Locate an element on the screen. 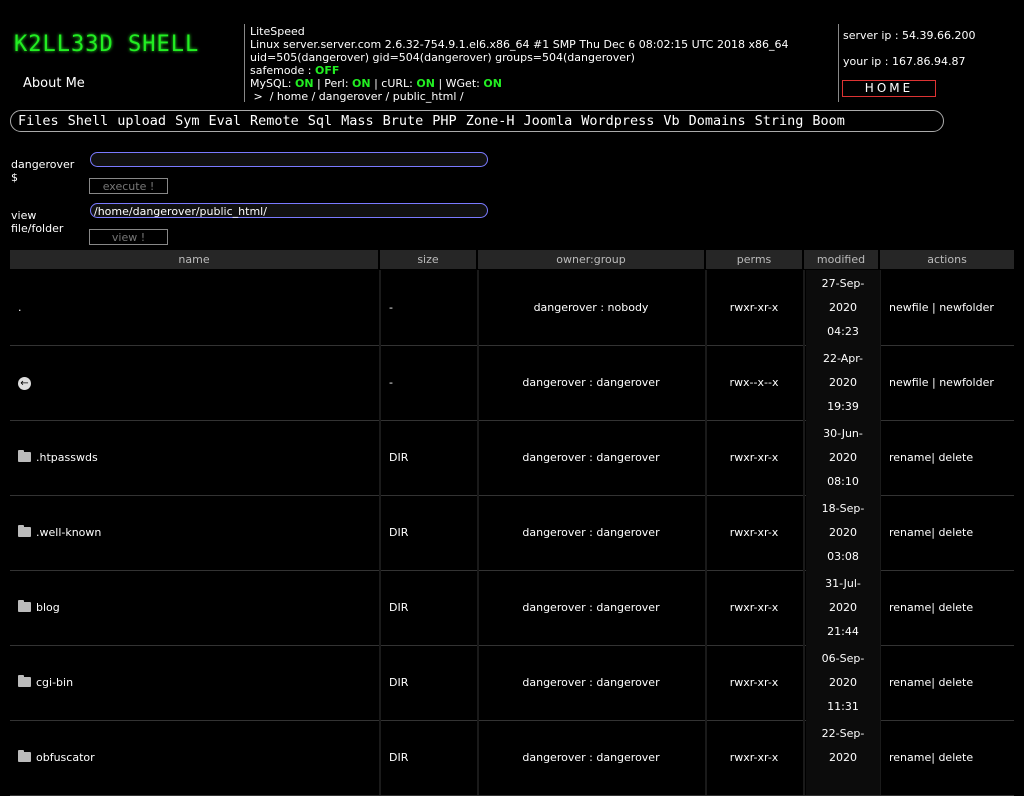 This screenshot has width=1024, height=796. modified-date: 31-Jul- is located at coordinates (843, 583).